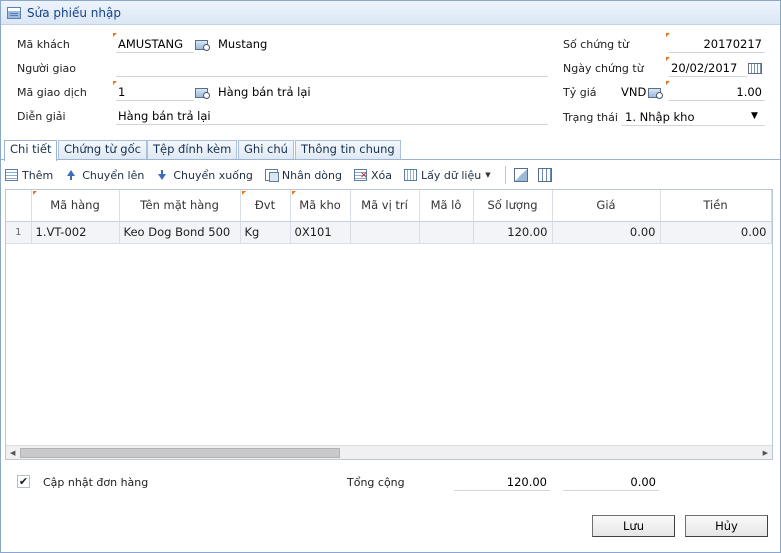  What do you see at coordinates (271, 175) in the screenshot?
I see `duplicate-icon` at bounding box center [271, 175].